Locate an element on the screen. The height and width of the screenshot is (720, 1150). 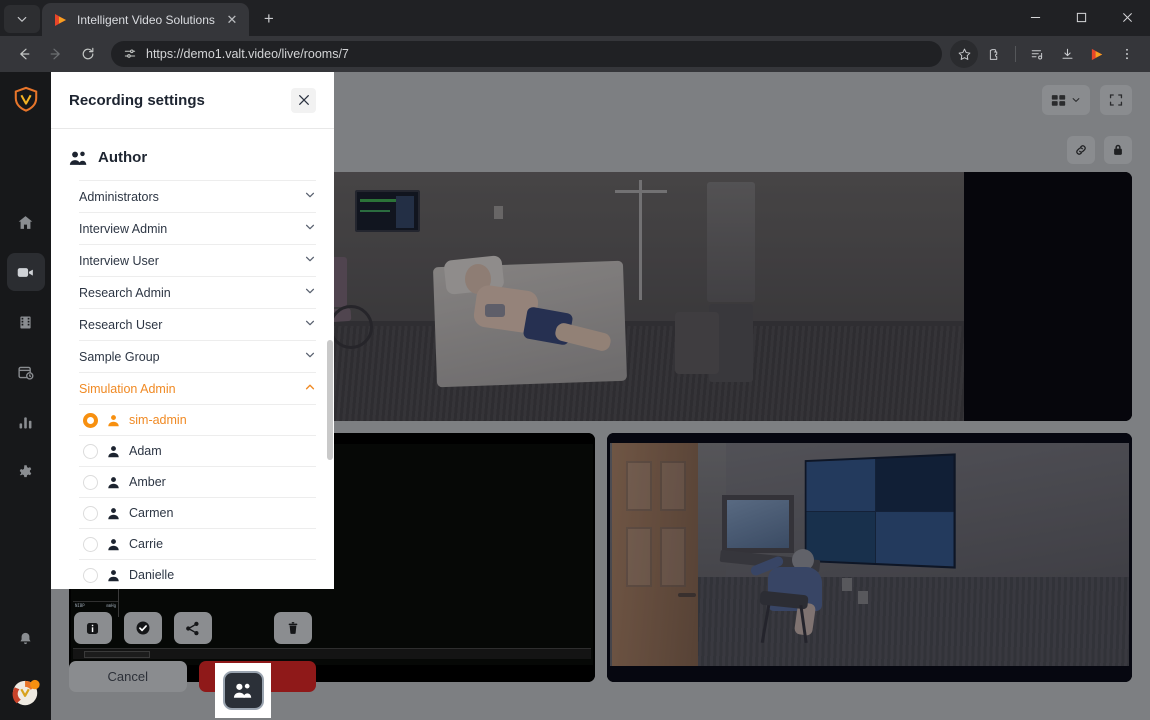
radio-selected is located at coordinates (90, 420).